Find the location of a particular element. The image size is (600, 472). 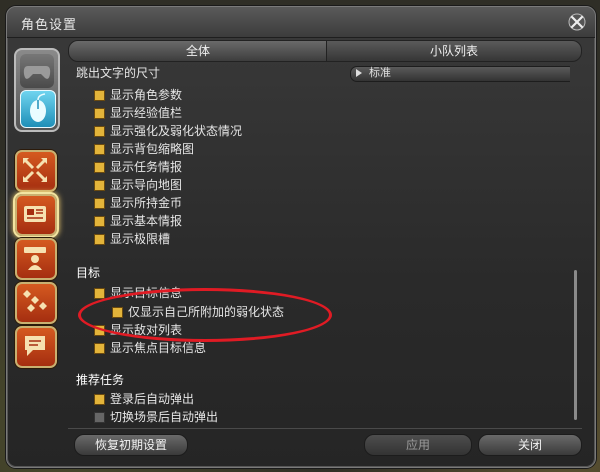

option-label: 显示所持金币 is located at coordinates (146, 203).